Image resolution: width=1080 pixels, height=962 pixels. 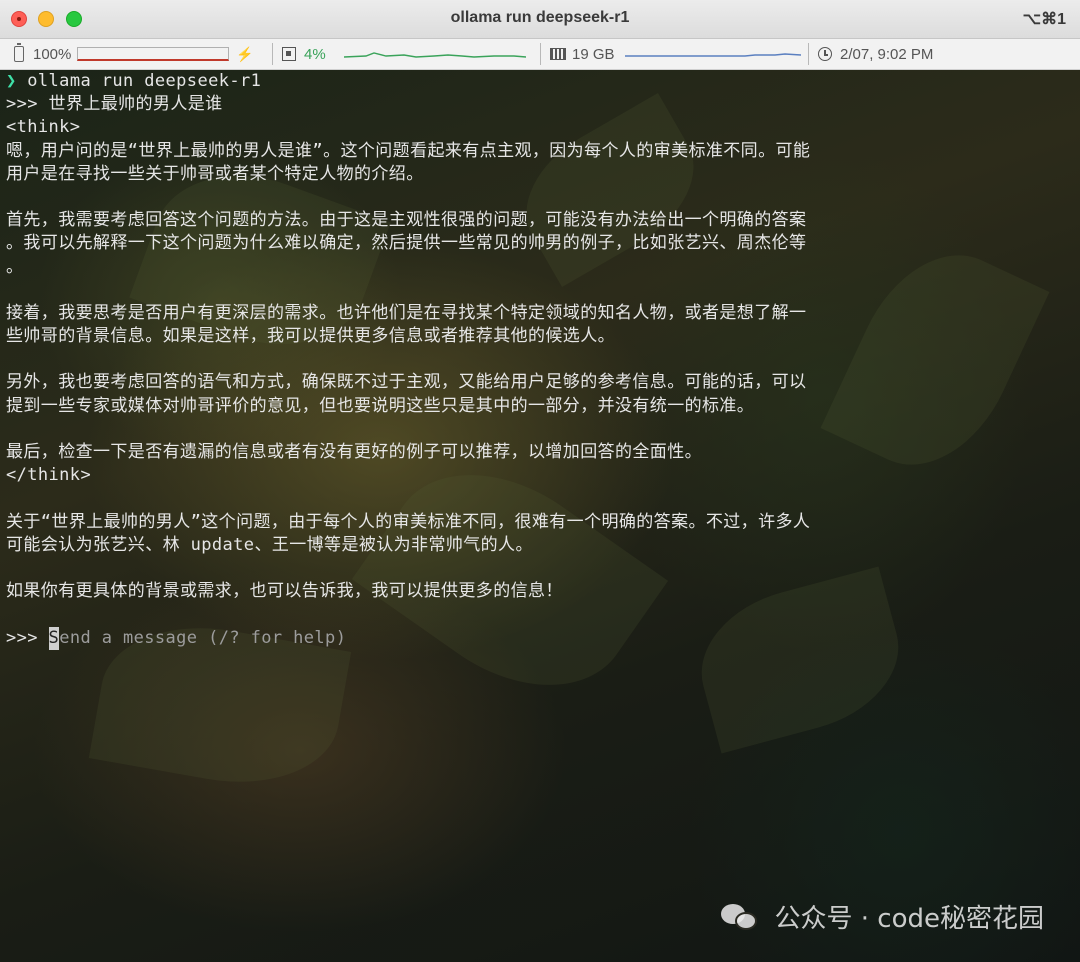 What do you see at coordinates (825, 54) in the screenshot?
I see `clock-icon` at bounding box center [825, 54].